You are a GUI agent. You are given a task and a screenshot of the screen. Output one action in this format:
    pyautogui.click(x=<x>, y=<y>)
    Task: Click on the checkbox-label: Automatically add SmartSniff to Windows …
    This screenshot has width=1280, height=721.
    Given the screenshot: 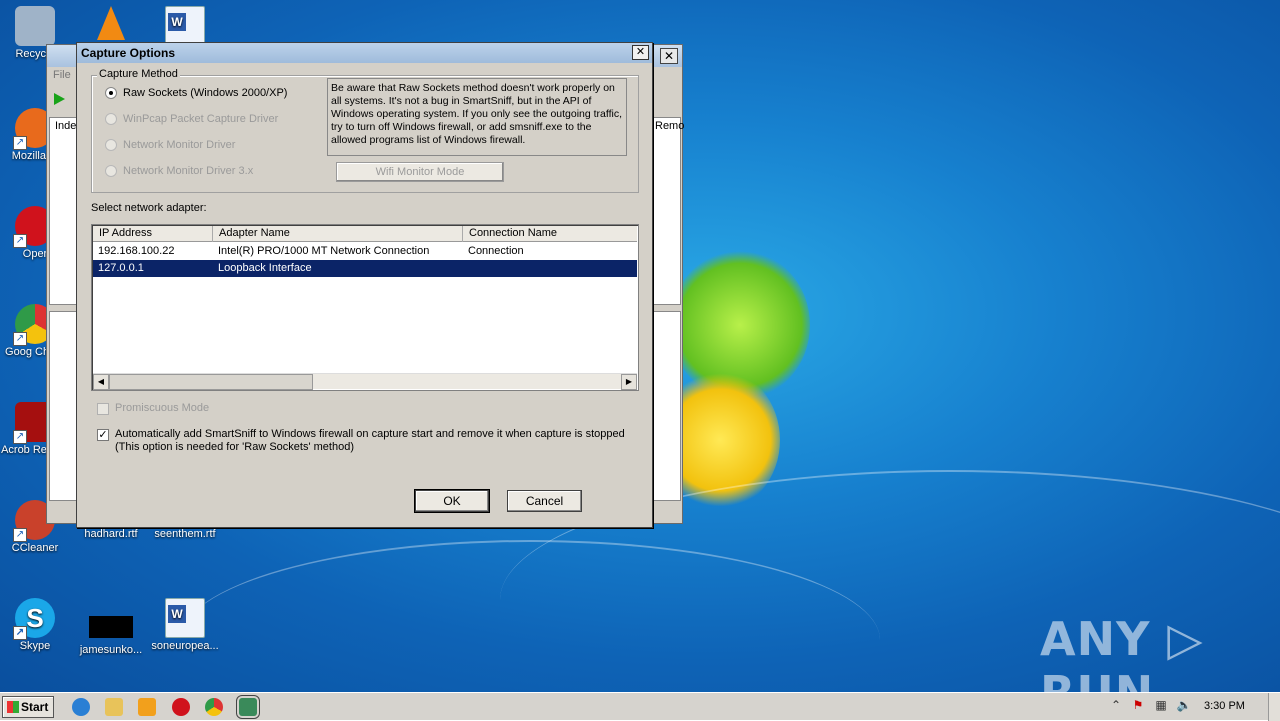 What is the action you would take?
    pyautogui.click(x=370, y=434)
    